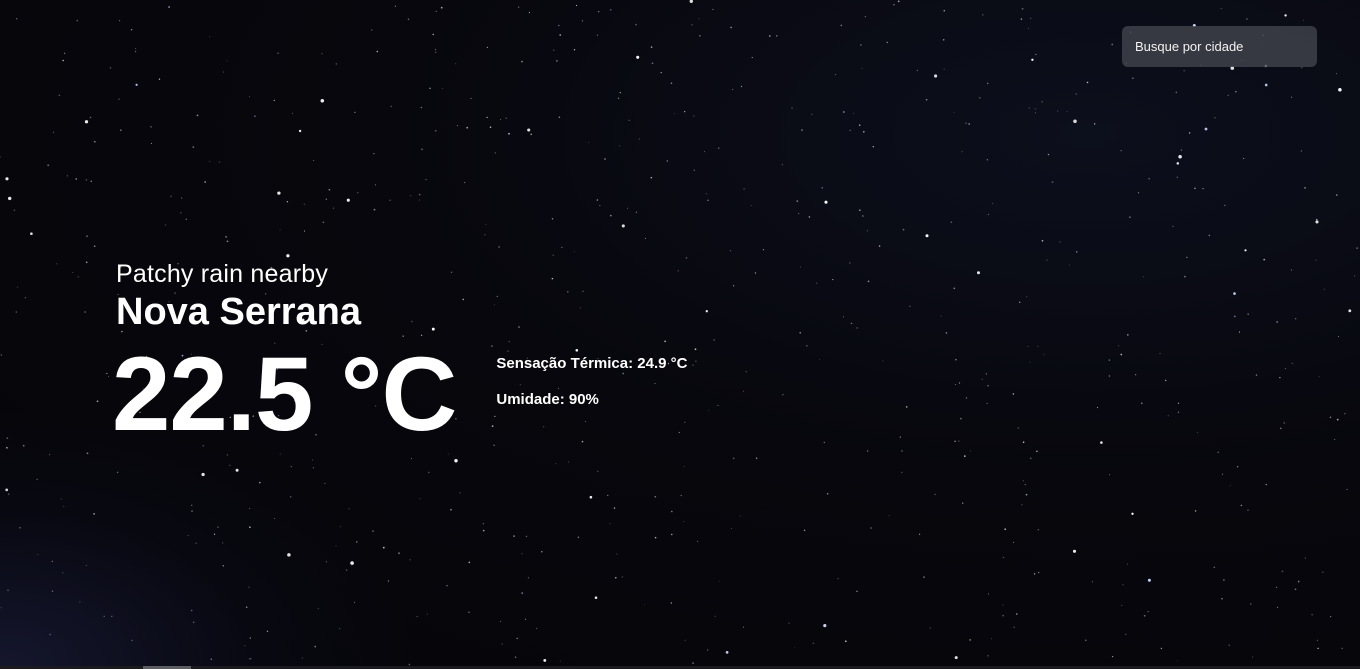 This screenshot has width=1360, height=669. What do you see at coordinates (565, 363) in the screenshot?
I see `feels-like-label: Sensação Térmica:` at bounding box center [565, 363].